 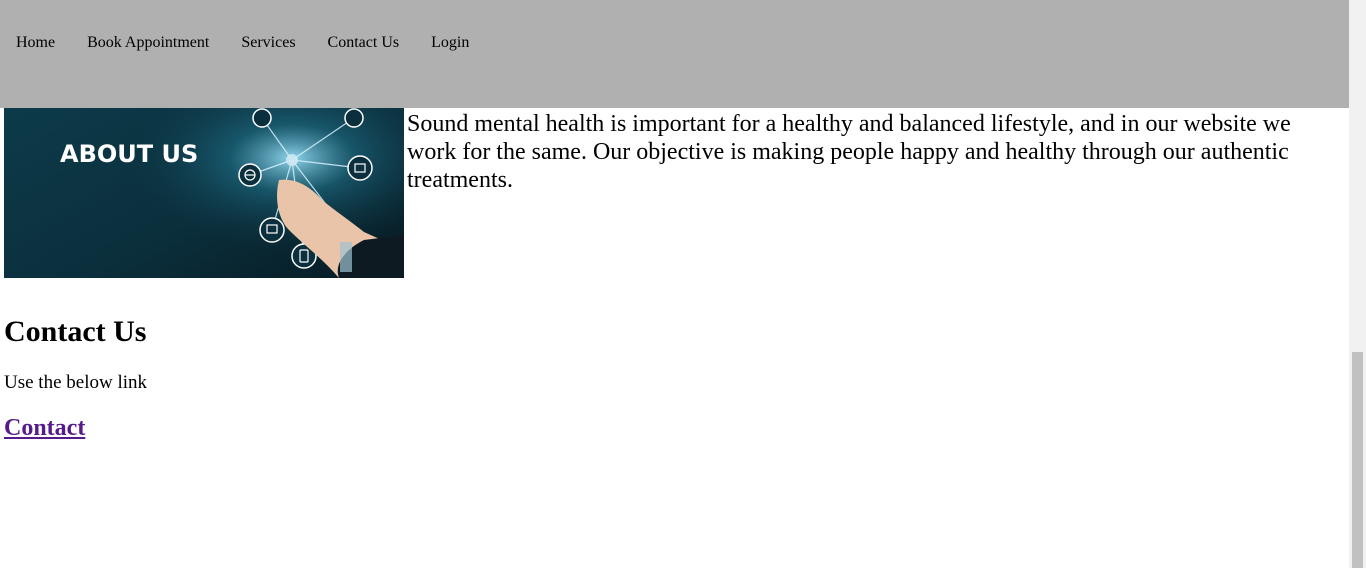 I want to click on nav-item-book-appointment: Book Appointment, so click(x=148, y=43).